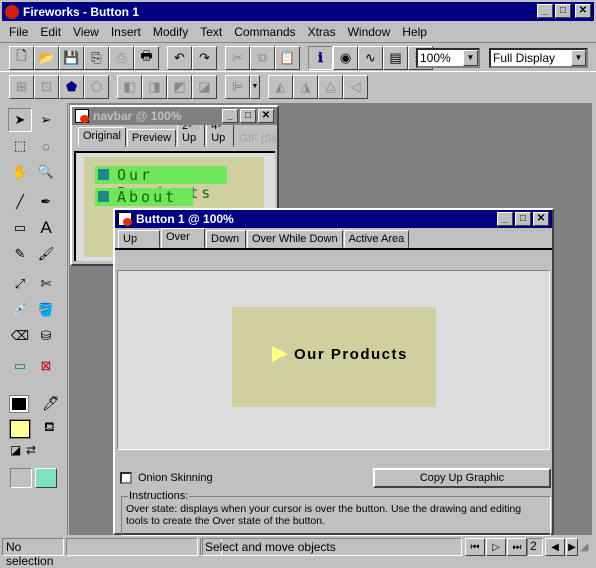 The width and height of the screenshot is (596, 568). What do you see at coordinates (21, 58) in the screenshot?
I see `new-icon: 🗋` at bounding box center [21, 58].